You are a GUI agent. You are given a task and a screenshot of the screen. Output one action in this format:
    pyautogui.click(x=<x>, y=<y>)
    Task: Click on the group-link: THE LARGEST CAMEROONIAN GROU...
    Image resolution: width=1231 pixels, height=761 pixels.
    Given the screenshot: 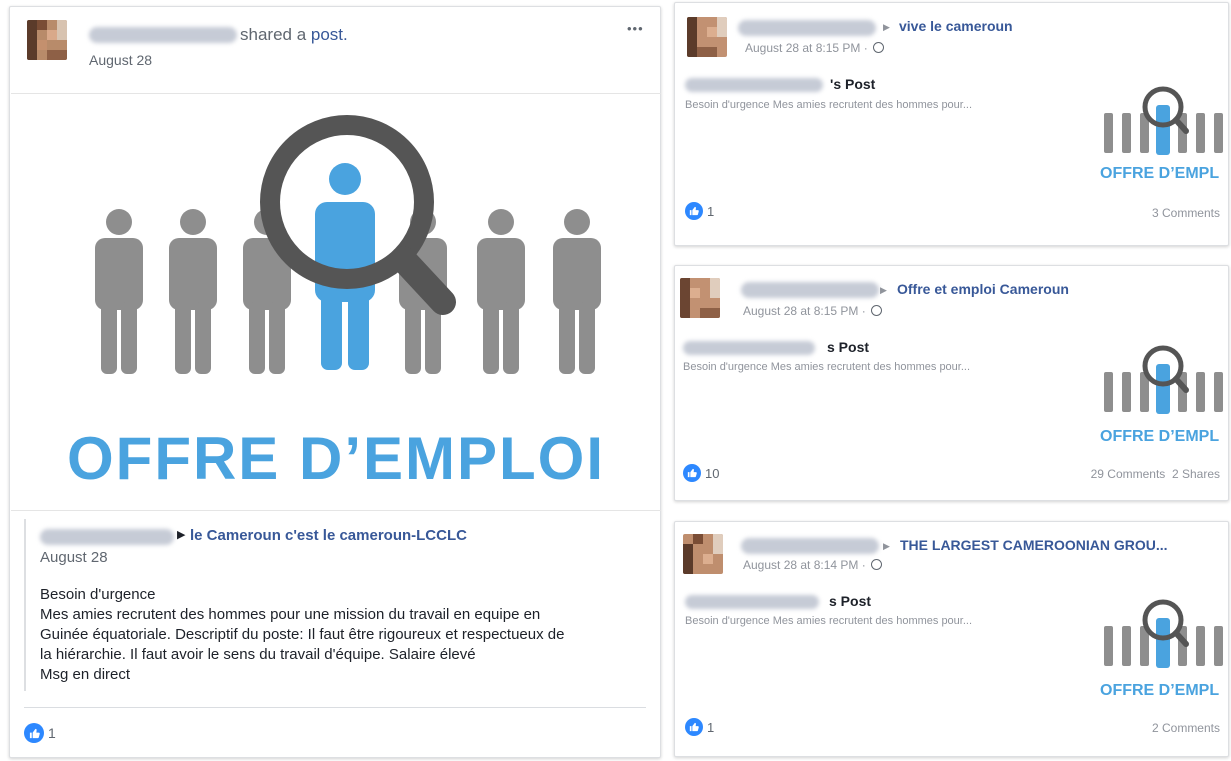 What is the action you would take?
    pyautogui.click(x=1034, y=545)
    